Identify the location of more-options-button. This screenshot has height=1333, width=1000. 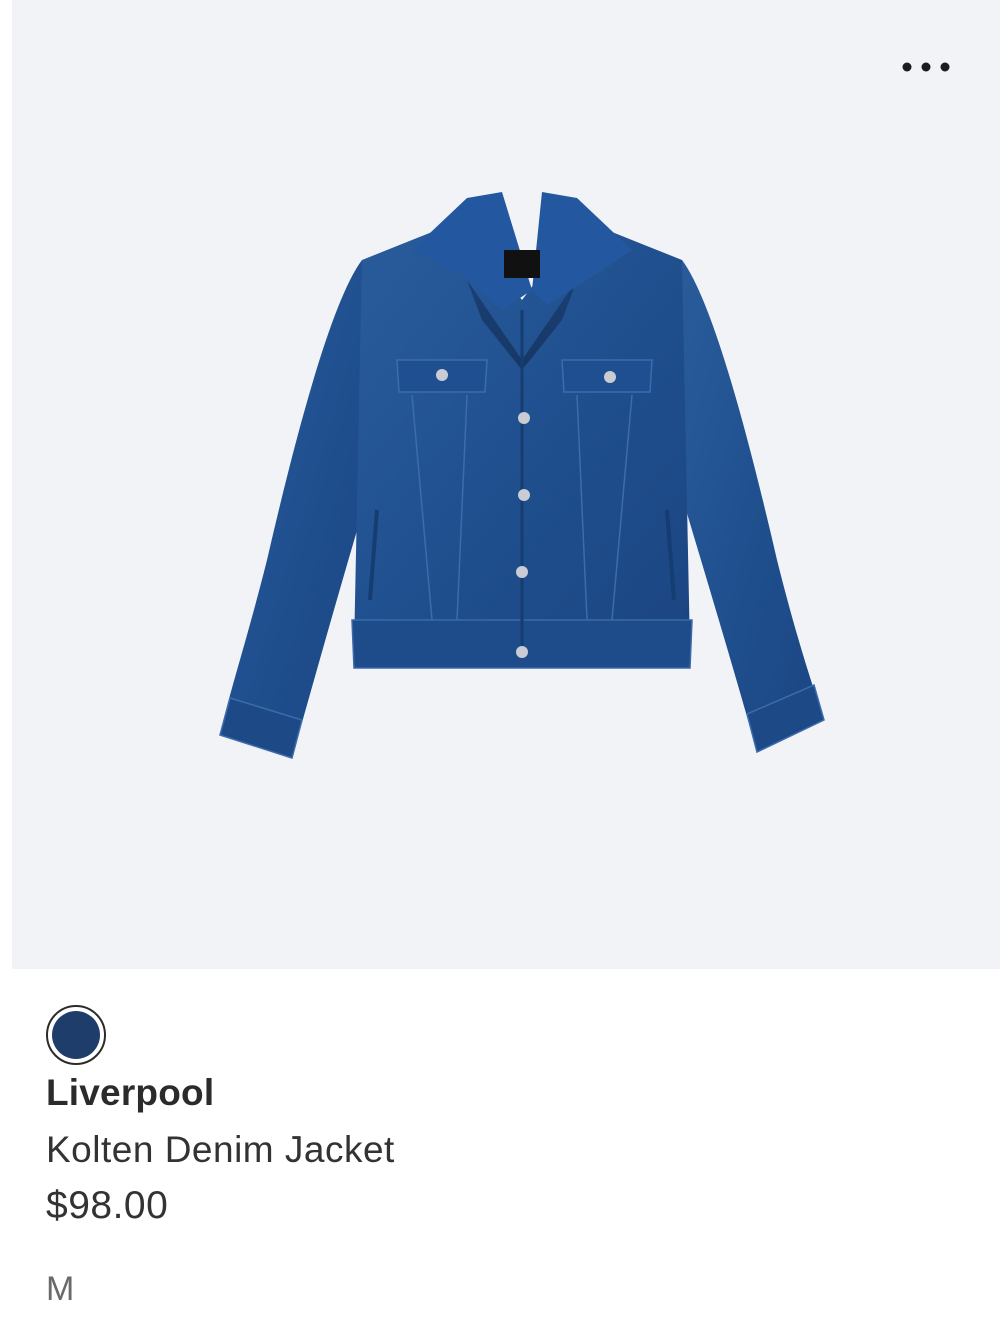
(926, 67).